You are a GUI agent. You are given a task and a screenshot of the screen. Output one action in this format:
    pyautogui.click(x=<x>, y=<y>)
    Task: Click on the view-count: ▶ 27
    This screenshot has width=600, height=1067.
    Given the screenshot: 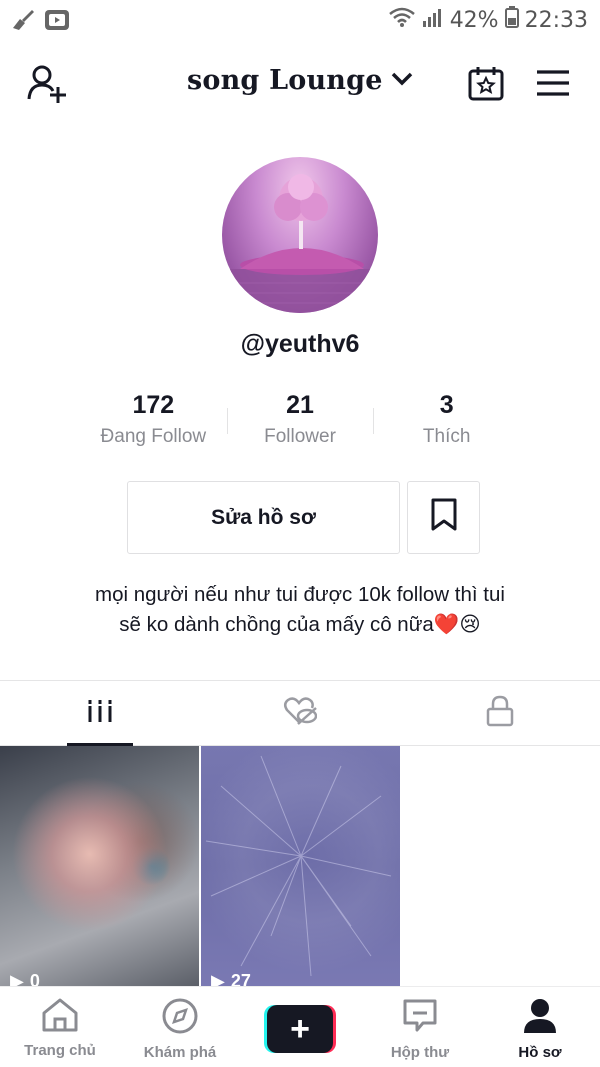 What is the action you would take?
    pyautogui.click(x=231, y=978)
    